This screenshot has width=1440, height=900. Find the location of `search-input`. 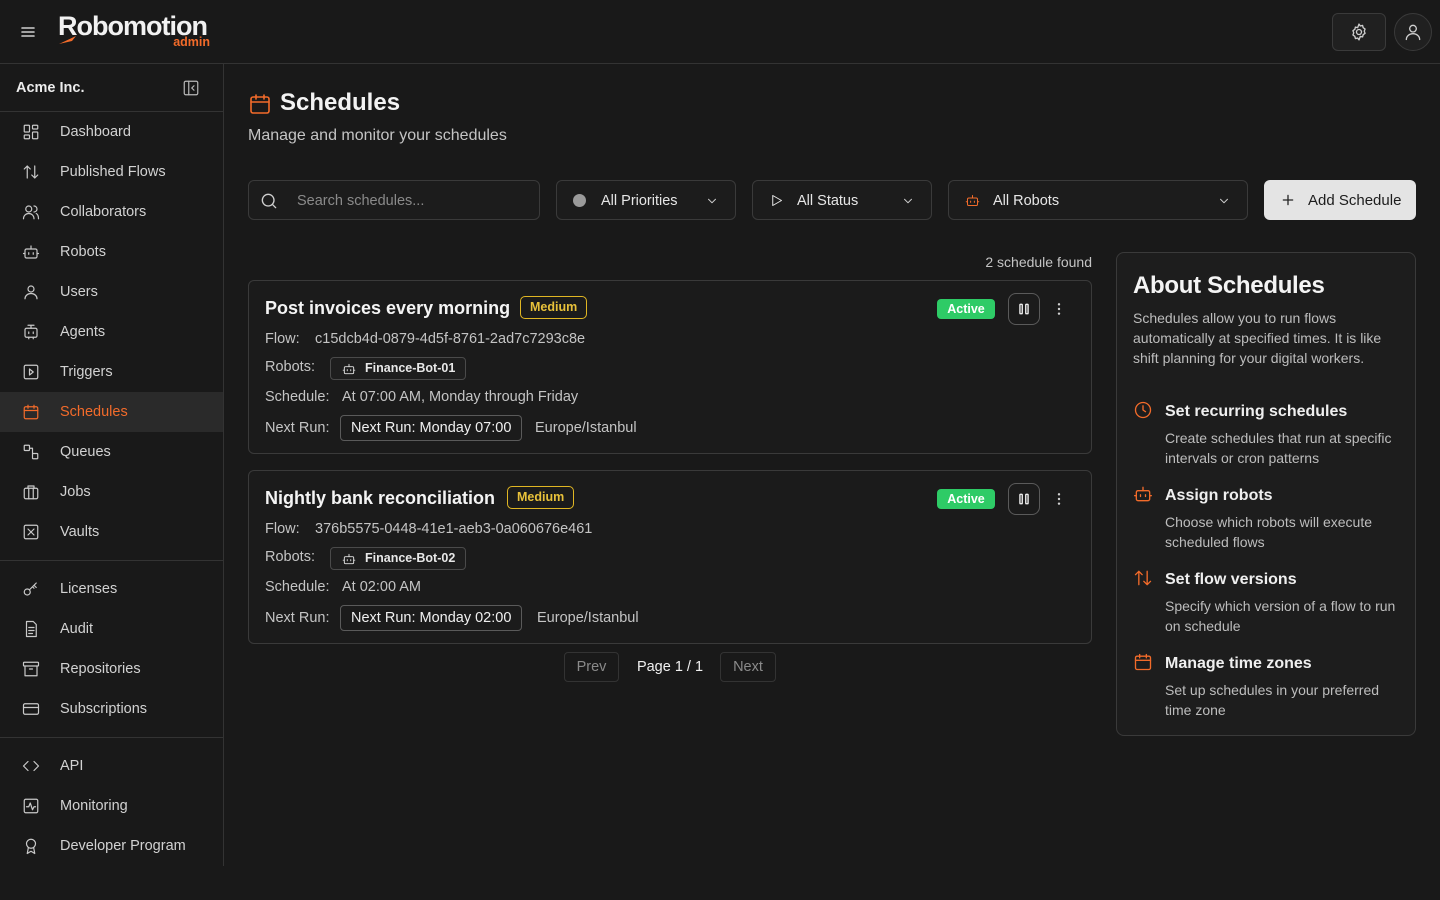

search-input is located at coordinates (412, 201).